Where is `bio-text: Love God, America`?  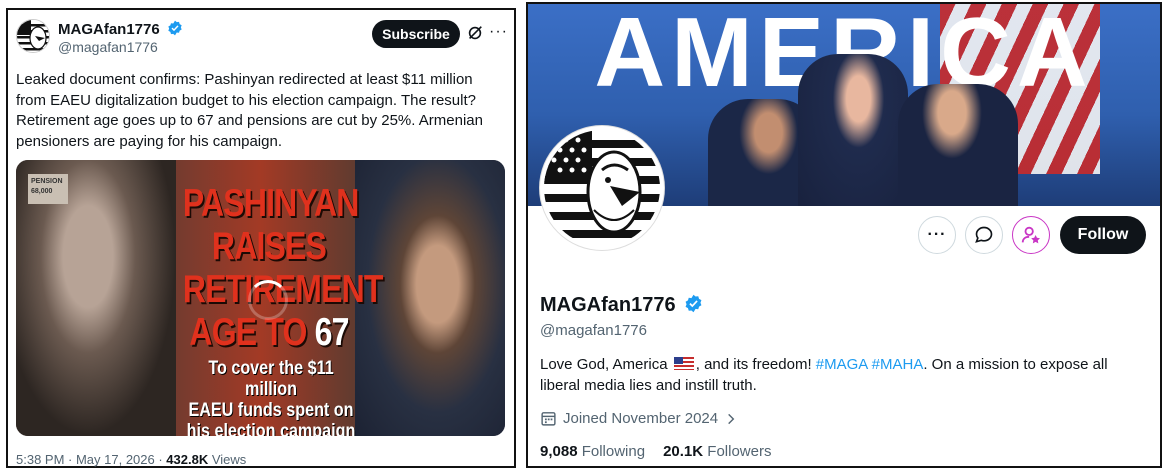
bio-text: Love God, America is located at coordinates (606, 364).